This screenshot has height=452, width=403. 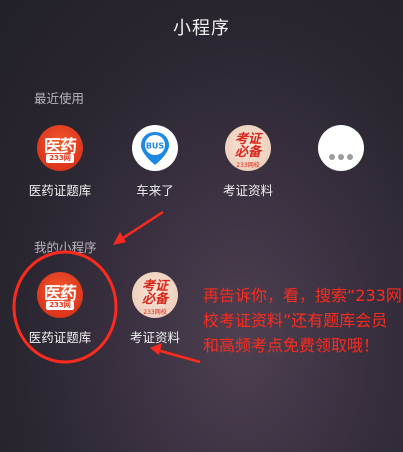 I want to click on highlight-circle, so click(x=65, y=307).